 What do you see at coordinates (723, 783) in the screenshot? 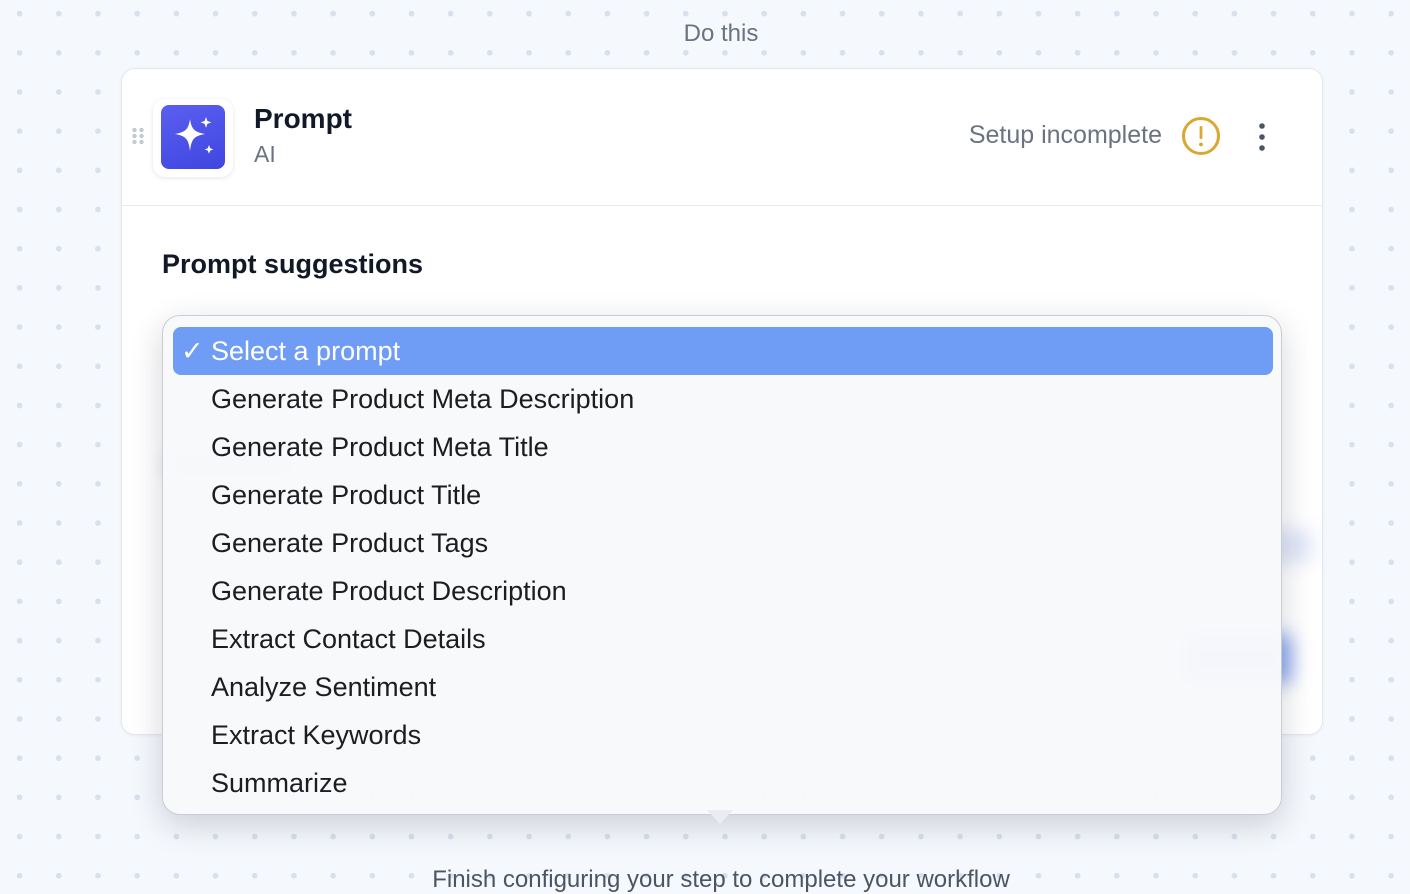
I see `dropdown-option: Summarize` at bounding box center [723, 783].